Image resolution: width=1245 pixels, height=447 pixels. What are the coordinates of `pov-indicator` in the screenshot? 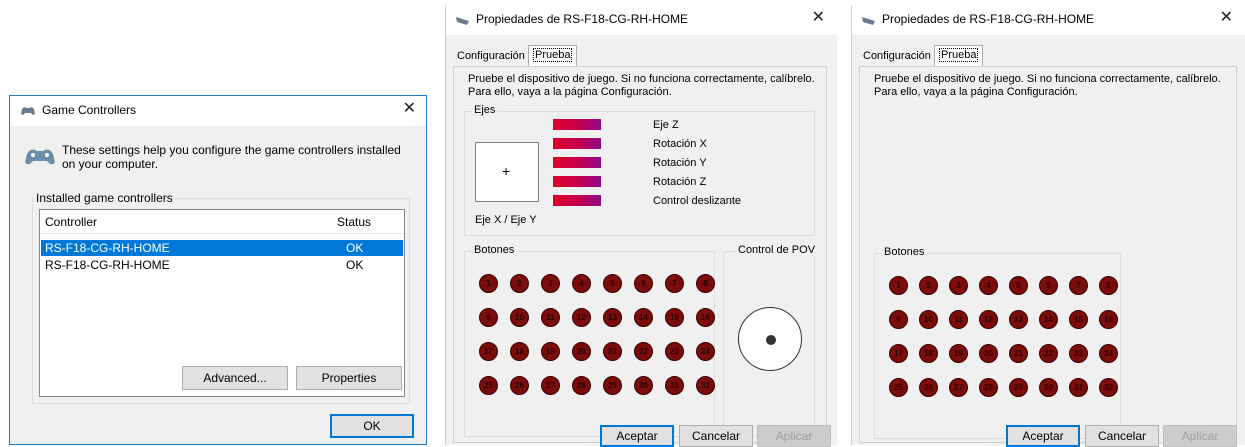 It's located at (770, 339).